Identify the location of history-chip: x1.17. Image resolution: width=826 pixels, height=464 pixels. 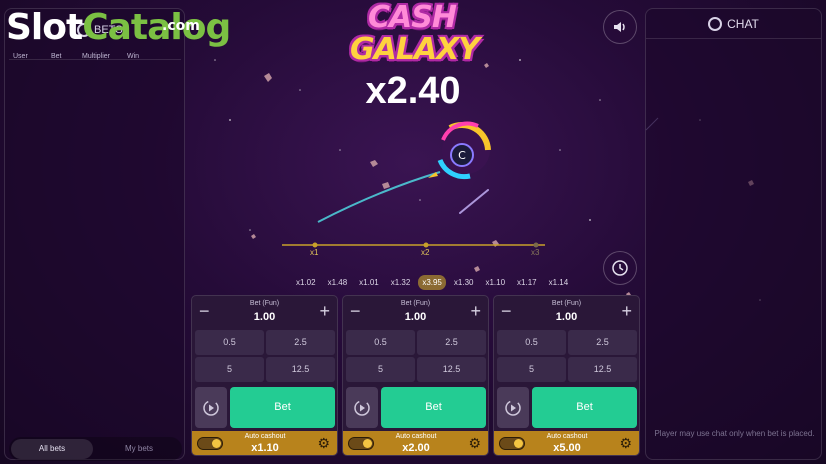
(527, 282).